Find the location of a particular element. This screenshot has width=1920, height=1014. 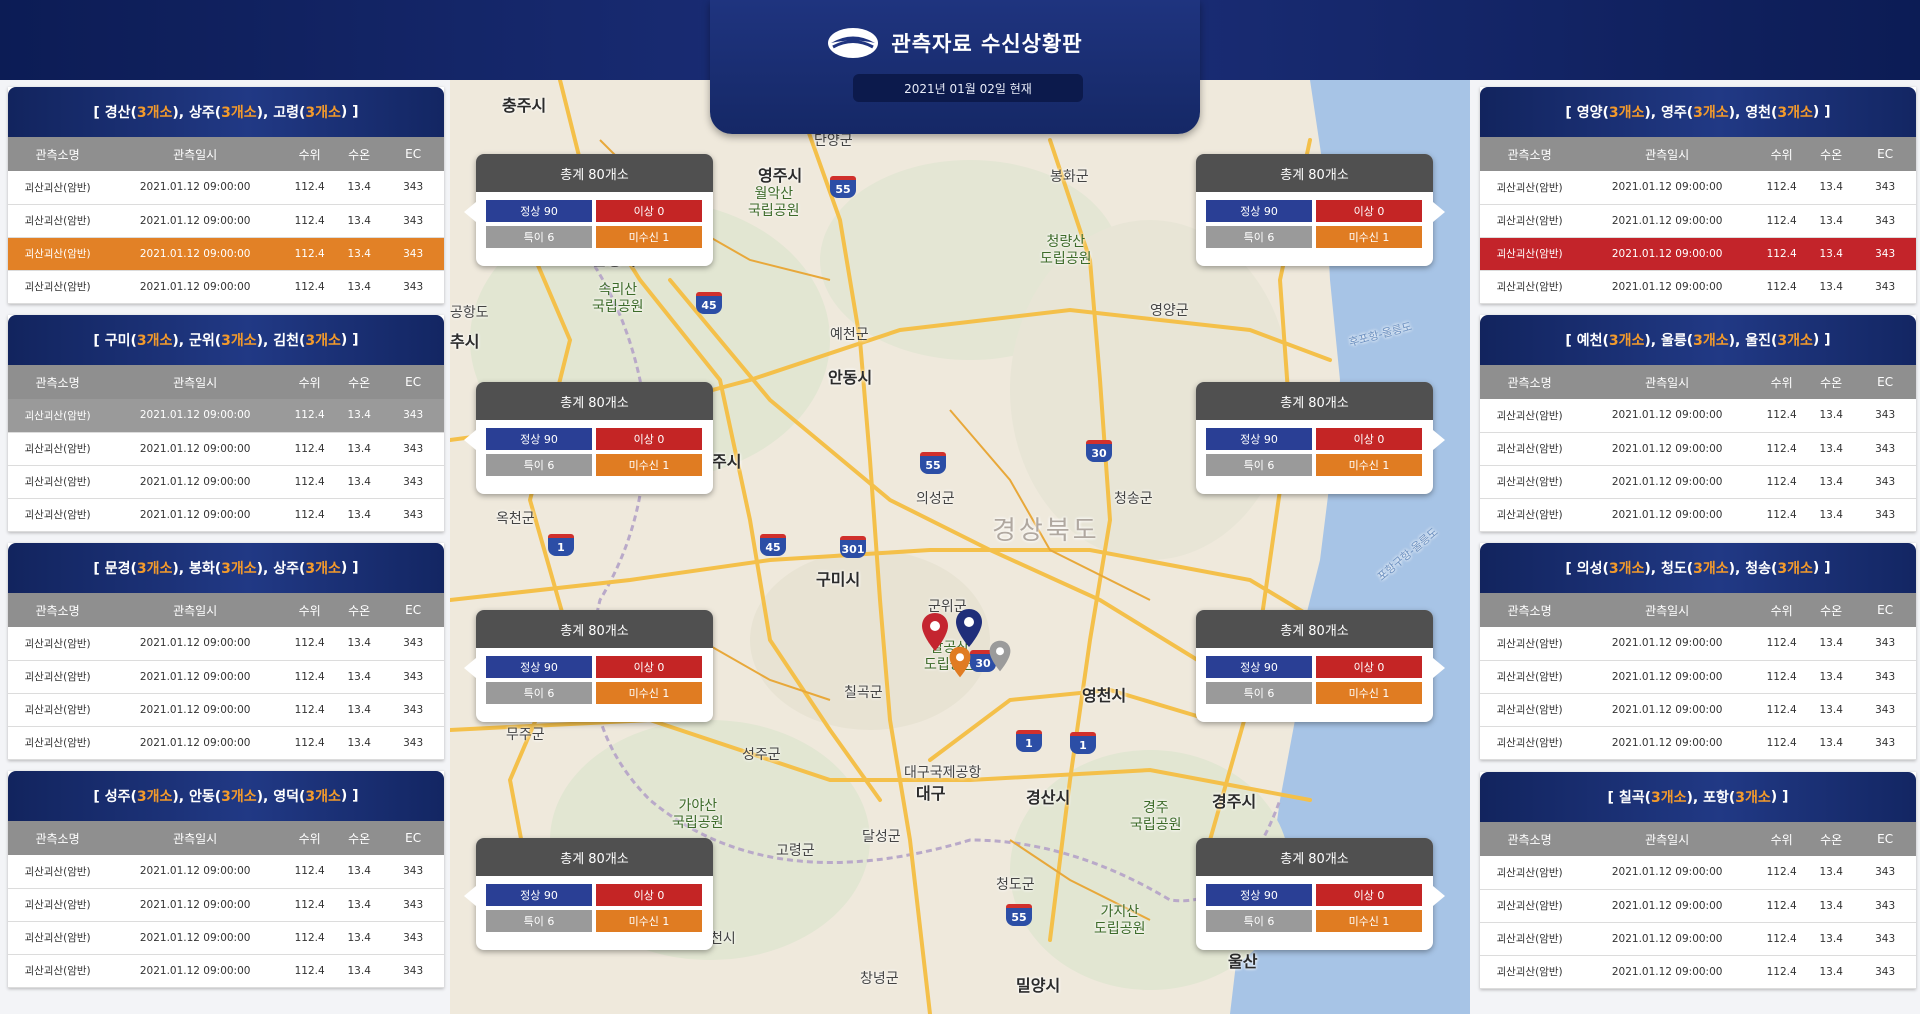

region-name: ) ] is located at coordinates (1821, 112).